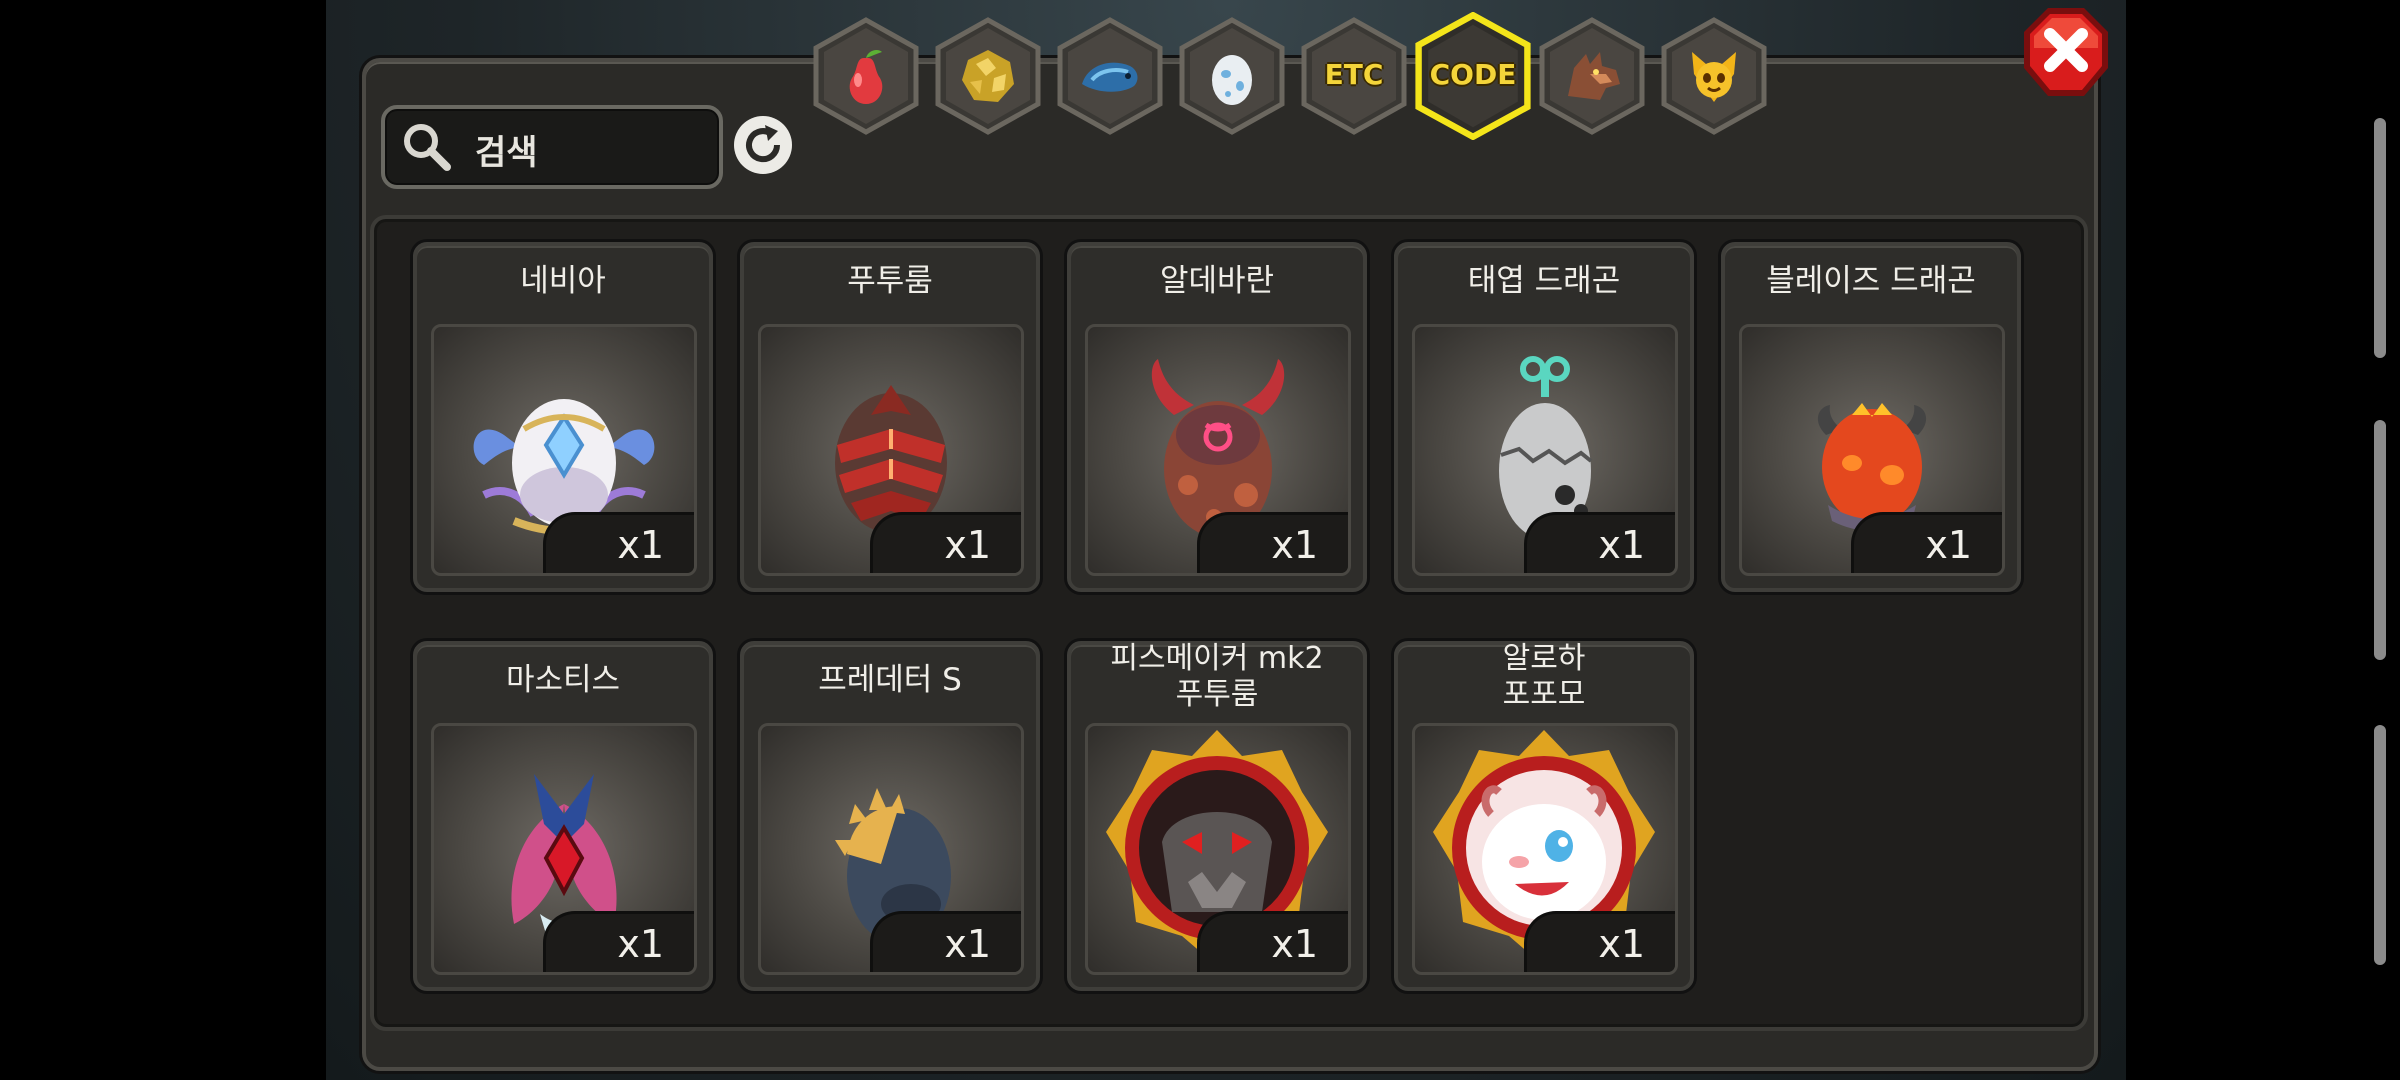  I want to click on tab-fish, so click(1110, 76).